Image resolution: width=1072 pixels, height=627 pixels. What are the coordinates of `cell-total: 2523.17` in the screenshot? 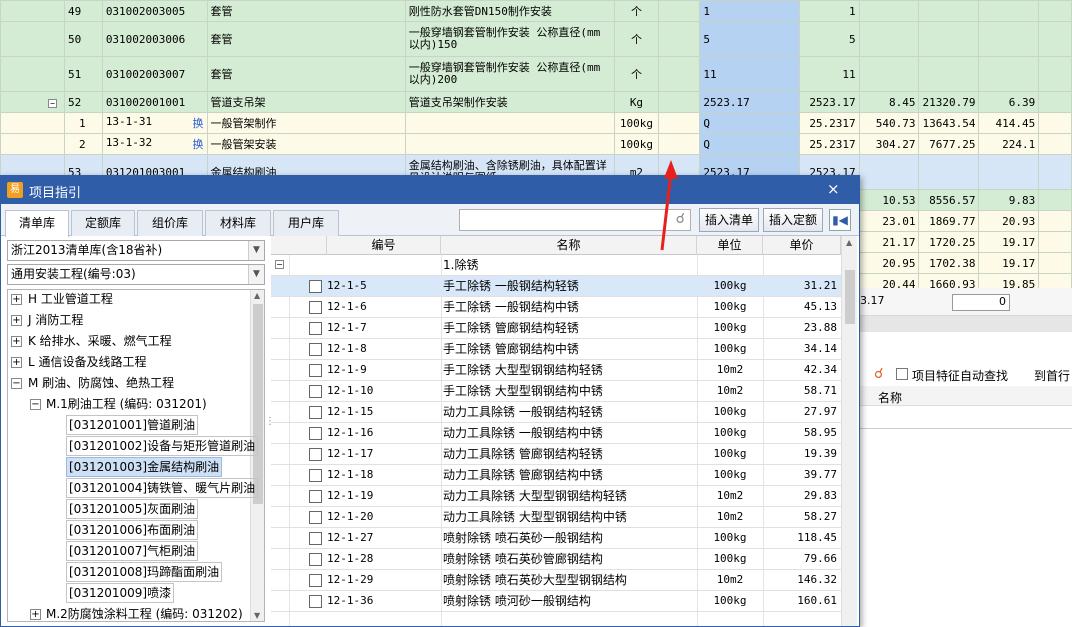 It's located at (829, 102).